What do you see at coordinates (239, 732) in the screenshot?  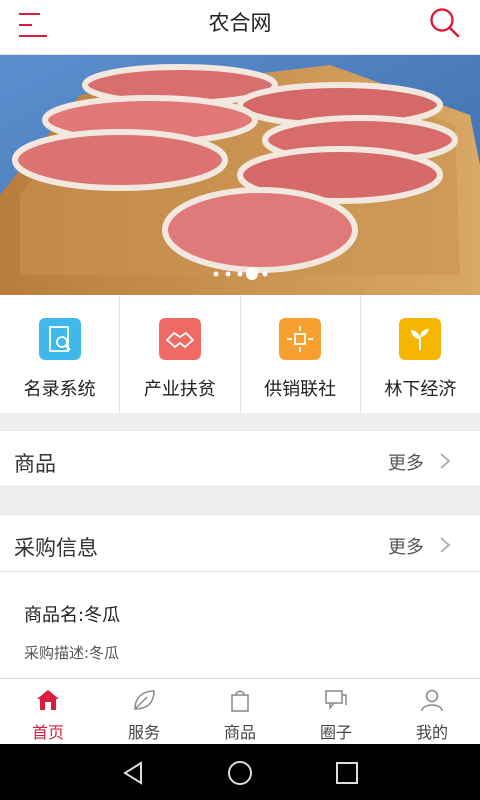 I see `tab-label: 商品` at bounding box center [239, 732].